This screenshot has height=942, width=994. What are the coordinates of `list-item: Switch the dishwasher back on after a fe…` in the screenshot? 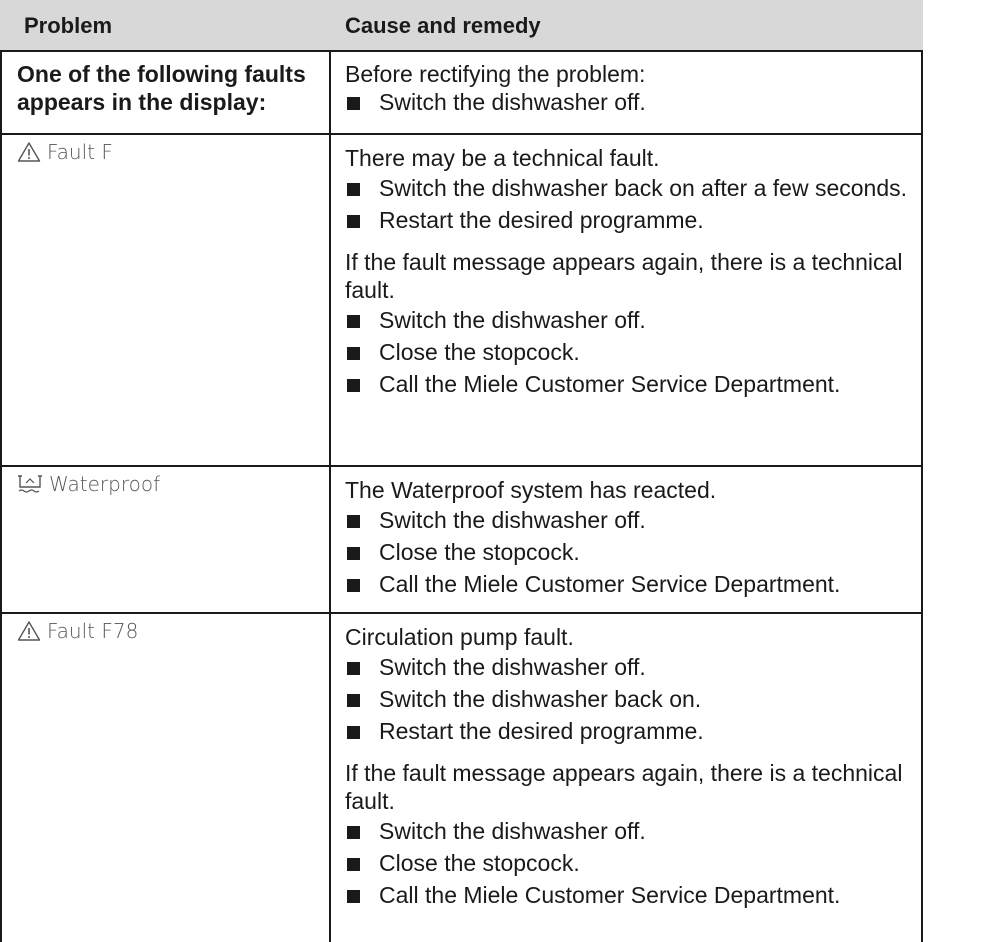 It's located at (632, 188).